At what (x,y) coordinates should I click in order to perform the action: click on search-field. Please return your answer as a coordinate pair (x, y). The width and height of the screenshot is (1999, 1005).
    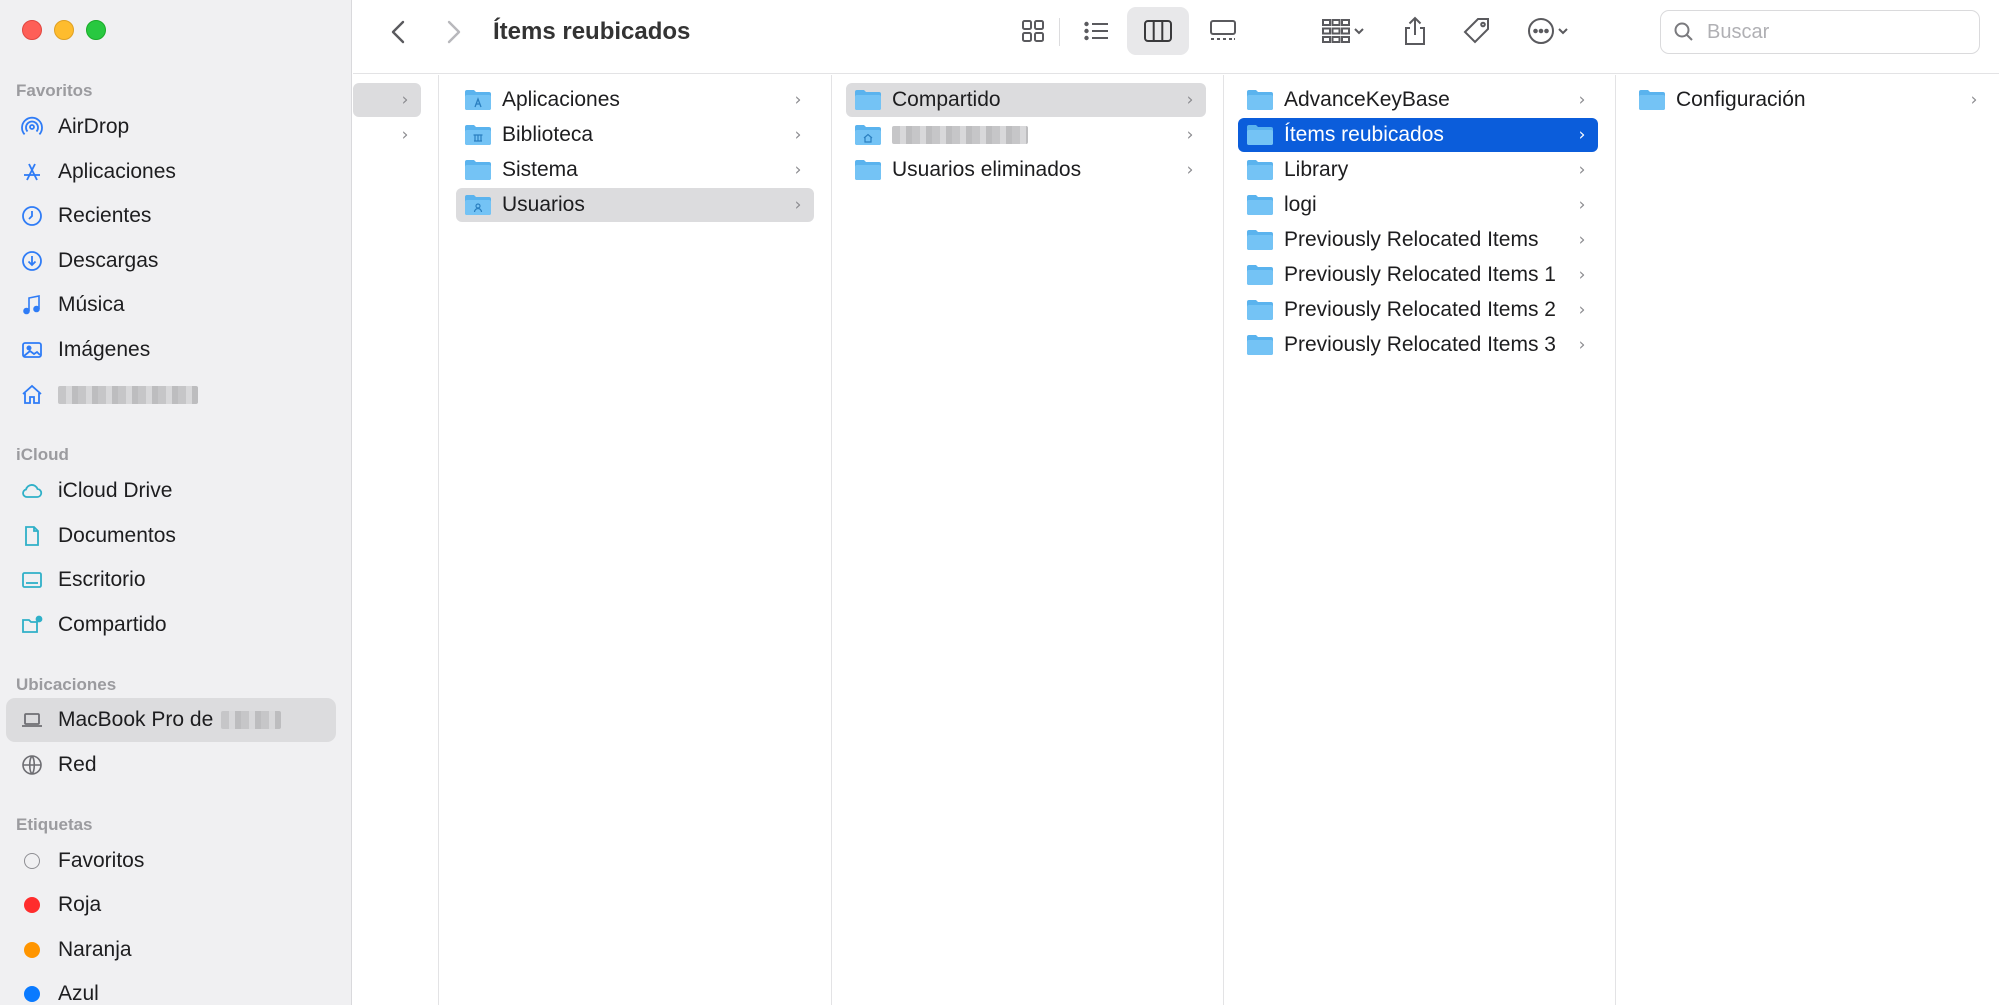
    Looking at the image, I should click on (1820, 32).